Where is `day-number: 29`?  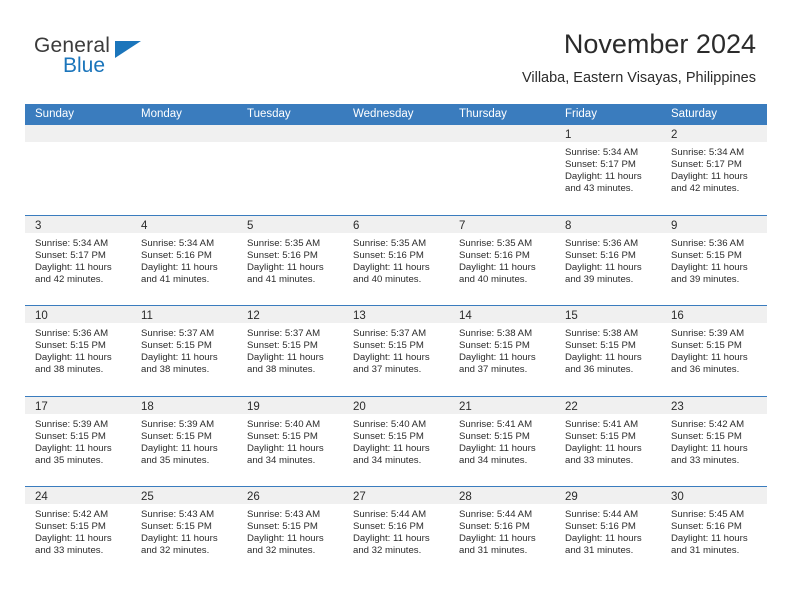 day-number: 29 is located at coordinates (571, 497).